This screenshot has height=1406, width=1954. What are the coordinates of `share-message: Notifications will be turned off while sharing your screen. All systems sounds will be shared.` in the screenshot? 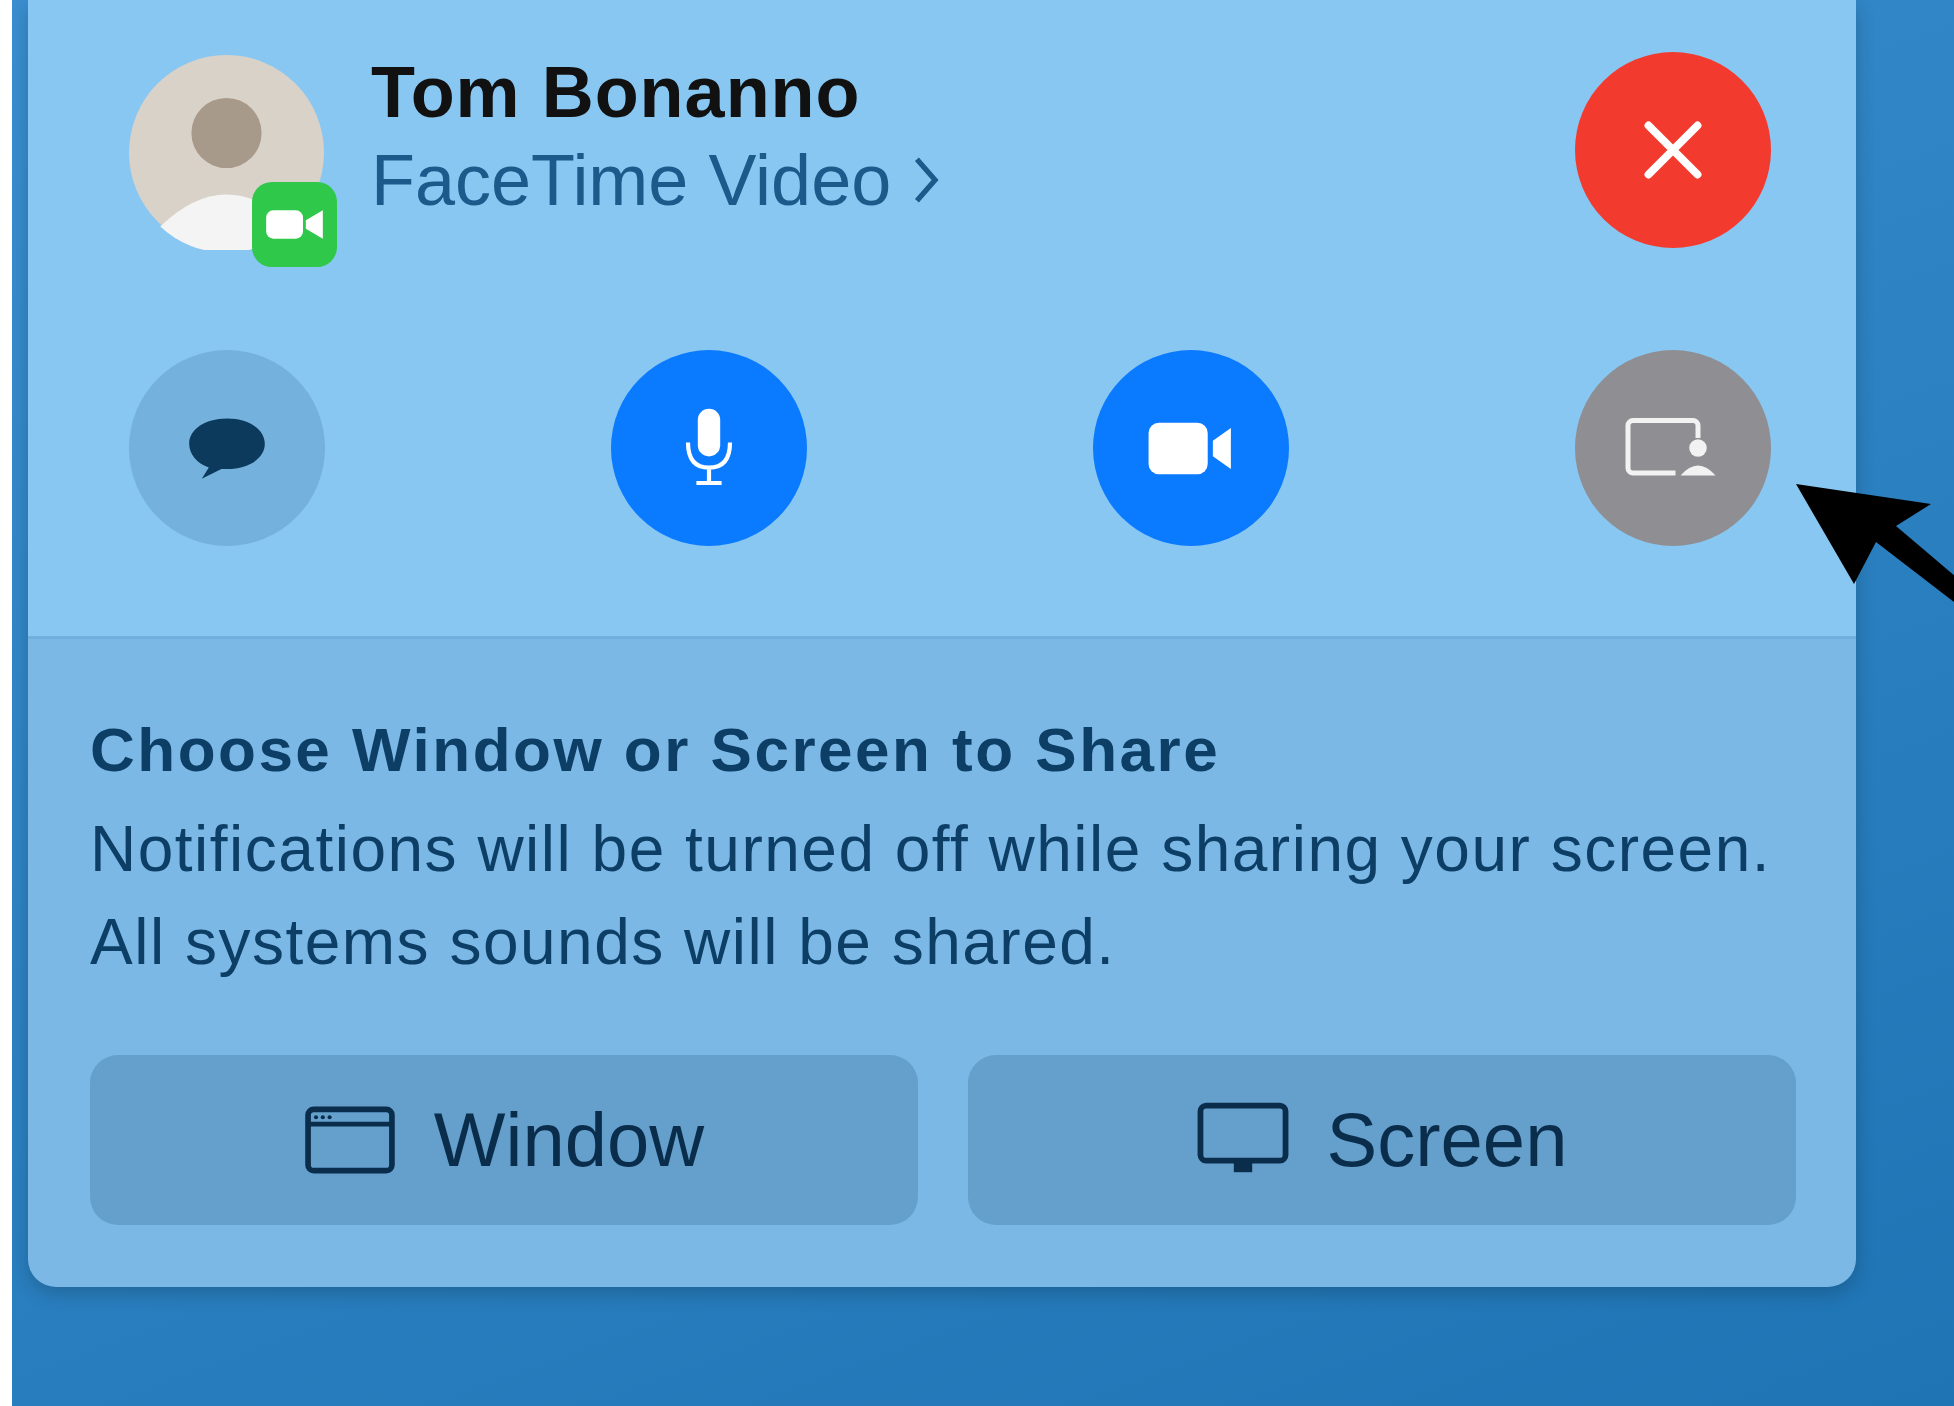 It's located at (931, 896).